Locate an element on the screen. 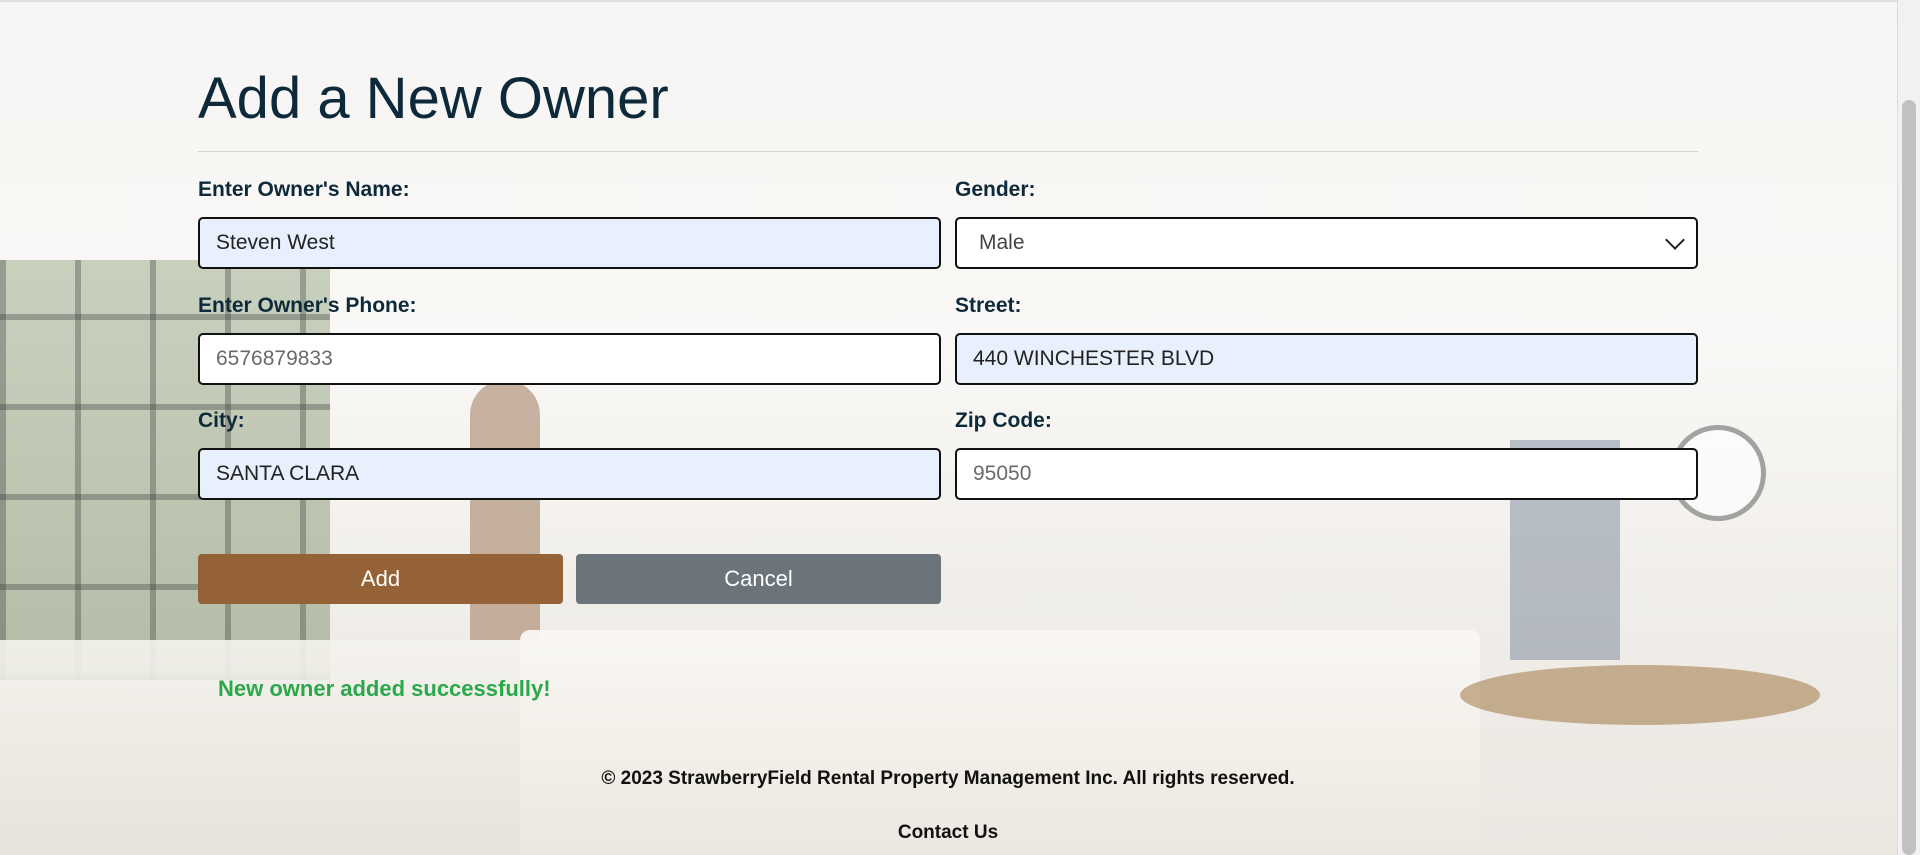 The width and height of the screenshot is (1920, 855). contact-us-link: Contact Us is located at coordinates (948, 833).